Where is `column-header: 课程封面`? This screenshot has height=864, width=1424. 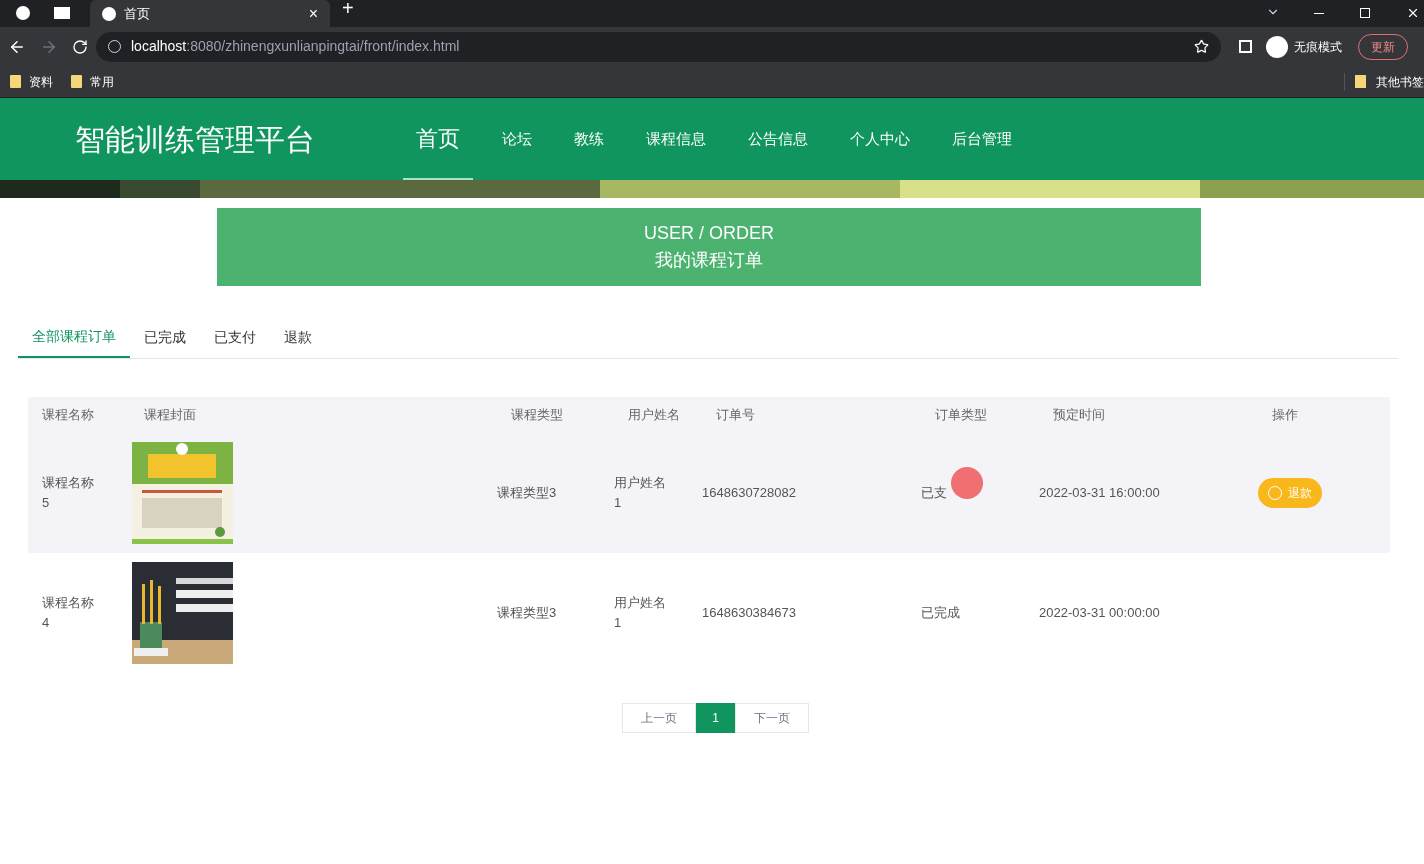 column-header: 课程封面 is located at coordinates (170, 415).